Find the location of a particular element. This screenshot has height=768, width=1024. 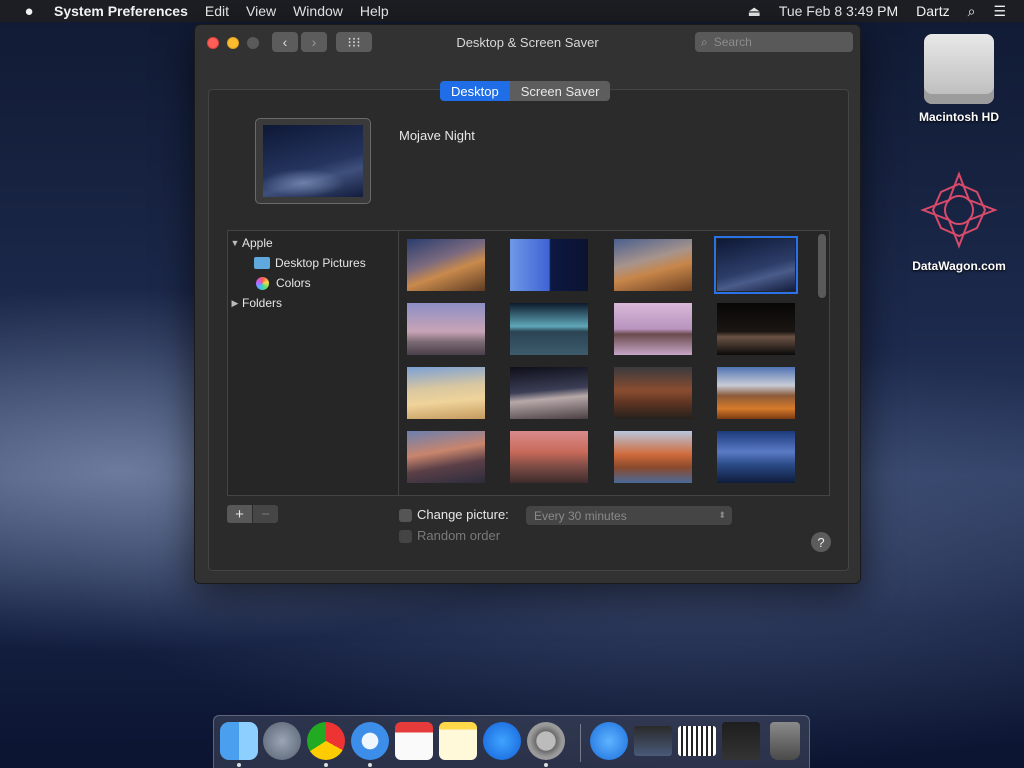

tab-screen-saver: Screen Saver is located at coordinates (560, 91).